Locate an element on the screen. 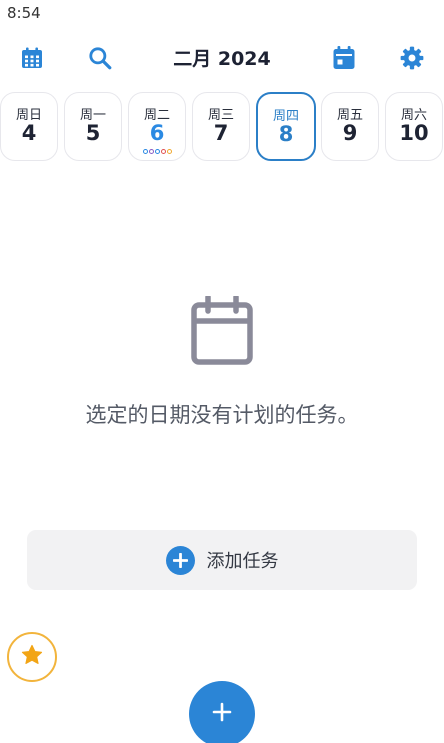  day-card-tuesday: 周二 6 is located at coordinates (157, 126).